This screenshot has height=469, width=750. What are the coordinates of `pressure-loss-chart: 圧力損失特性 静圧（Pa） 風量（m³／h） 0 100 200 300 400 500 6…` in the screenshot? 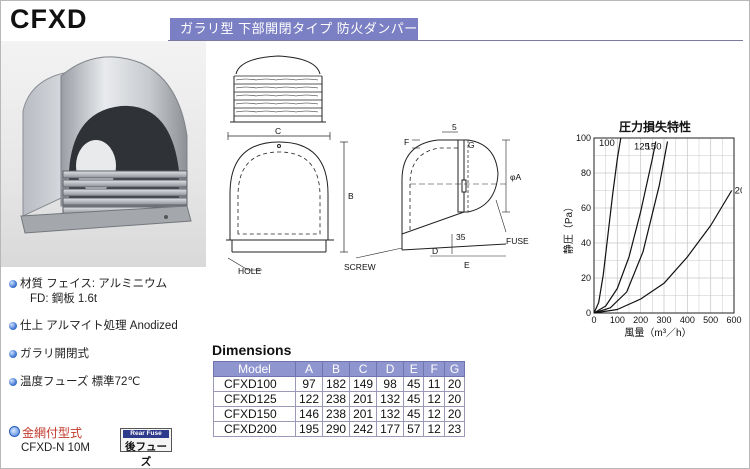 It's located at (652, 229).